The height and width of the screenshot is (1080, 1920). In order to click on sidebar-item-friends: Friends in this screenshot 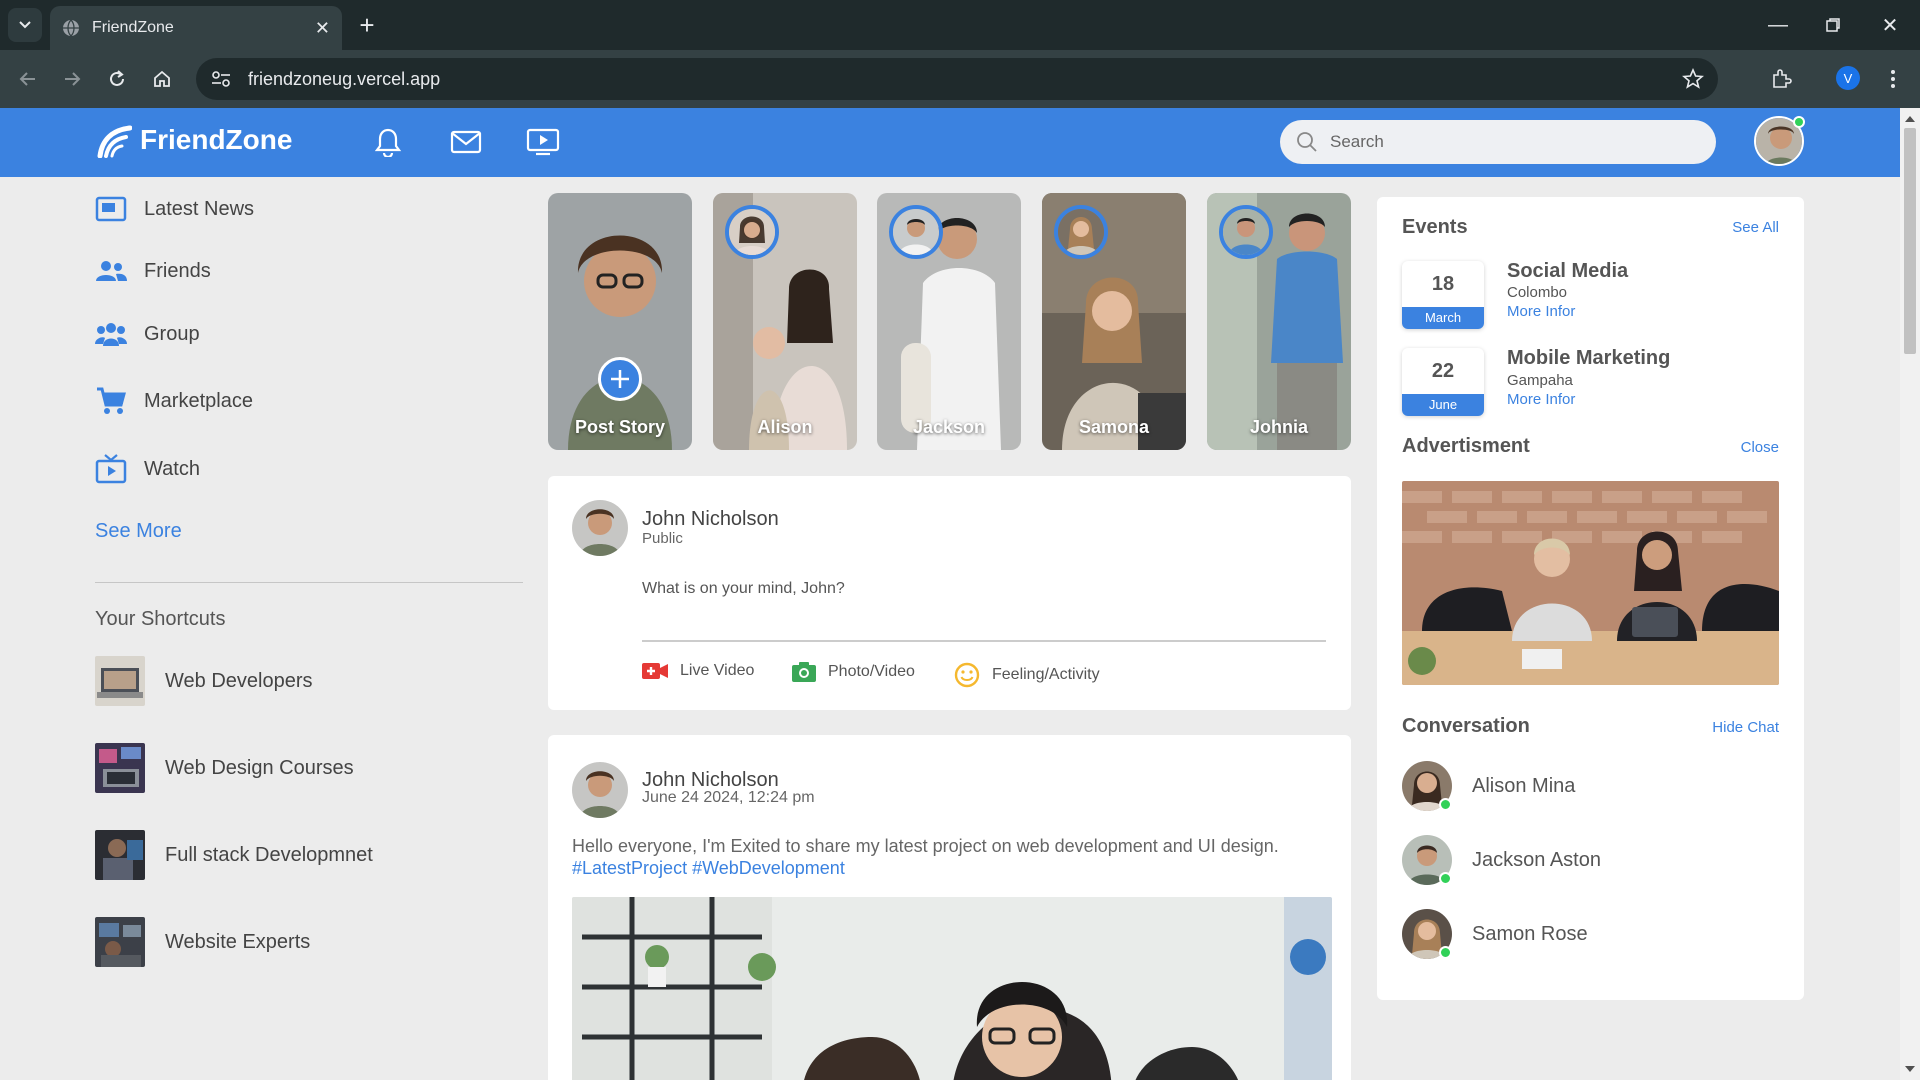, I will do `click(152, 271)`.